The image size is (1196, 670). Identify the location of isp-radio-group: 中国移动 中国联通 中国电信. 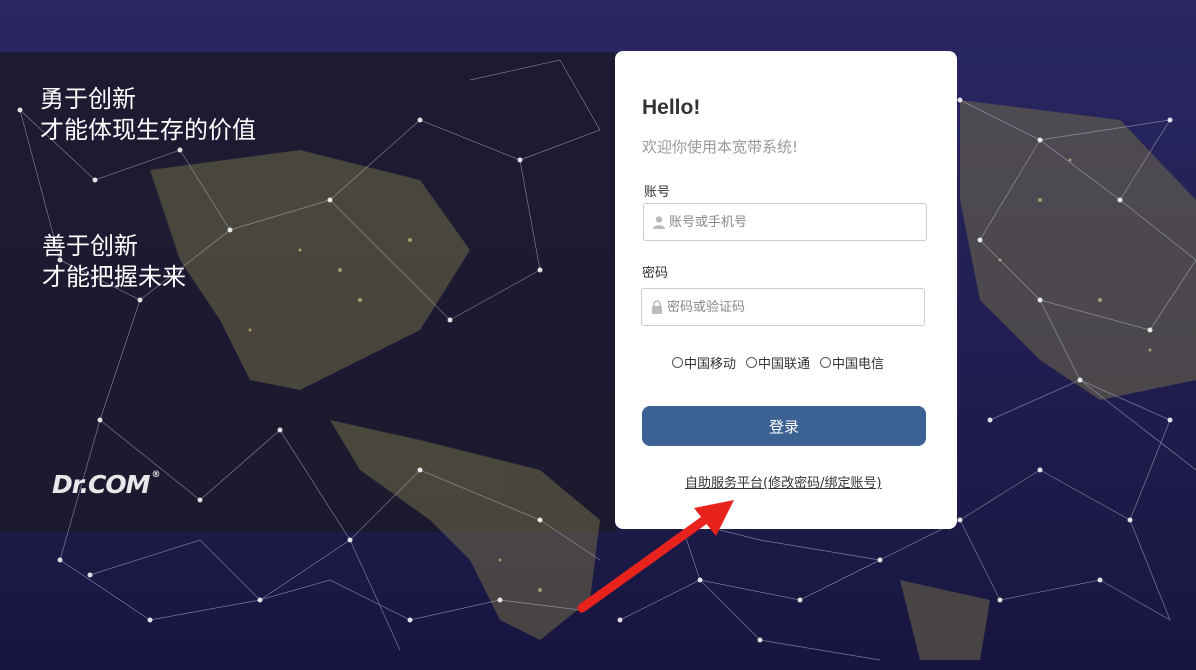
(778, 362).